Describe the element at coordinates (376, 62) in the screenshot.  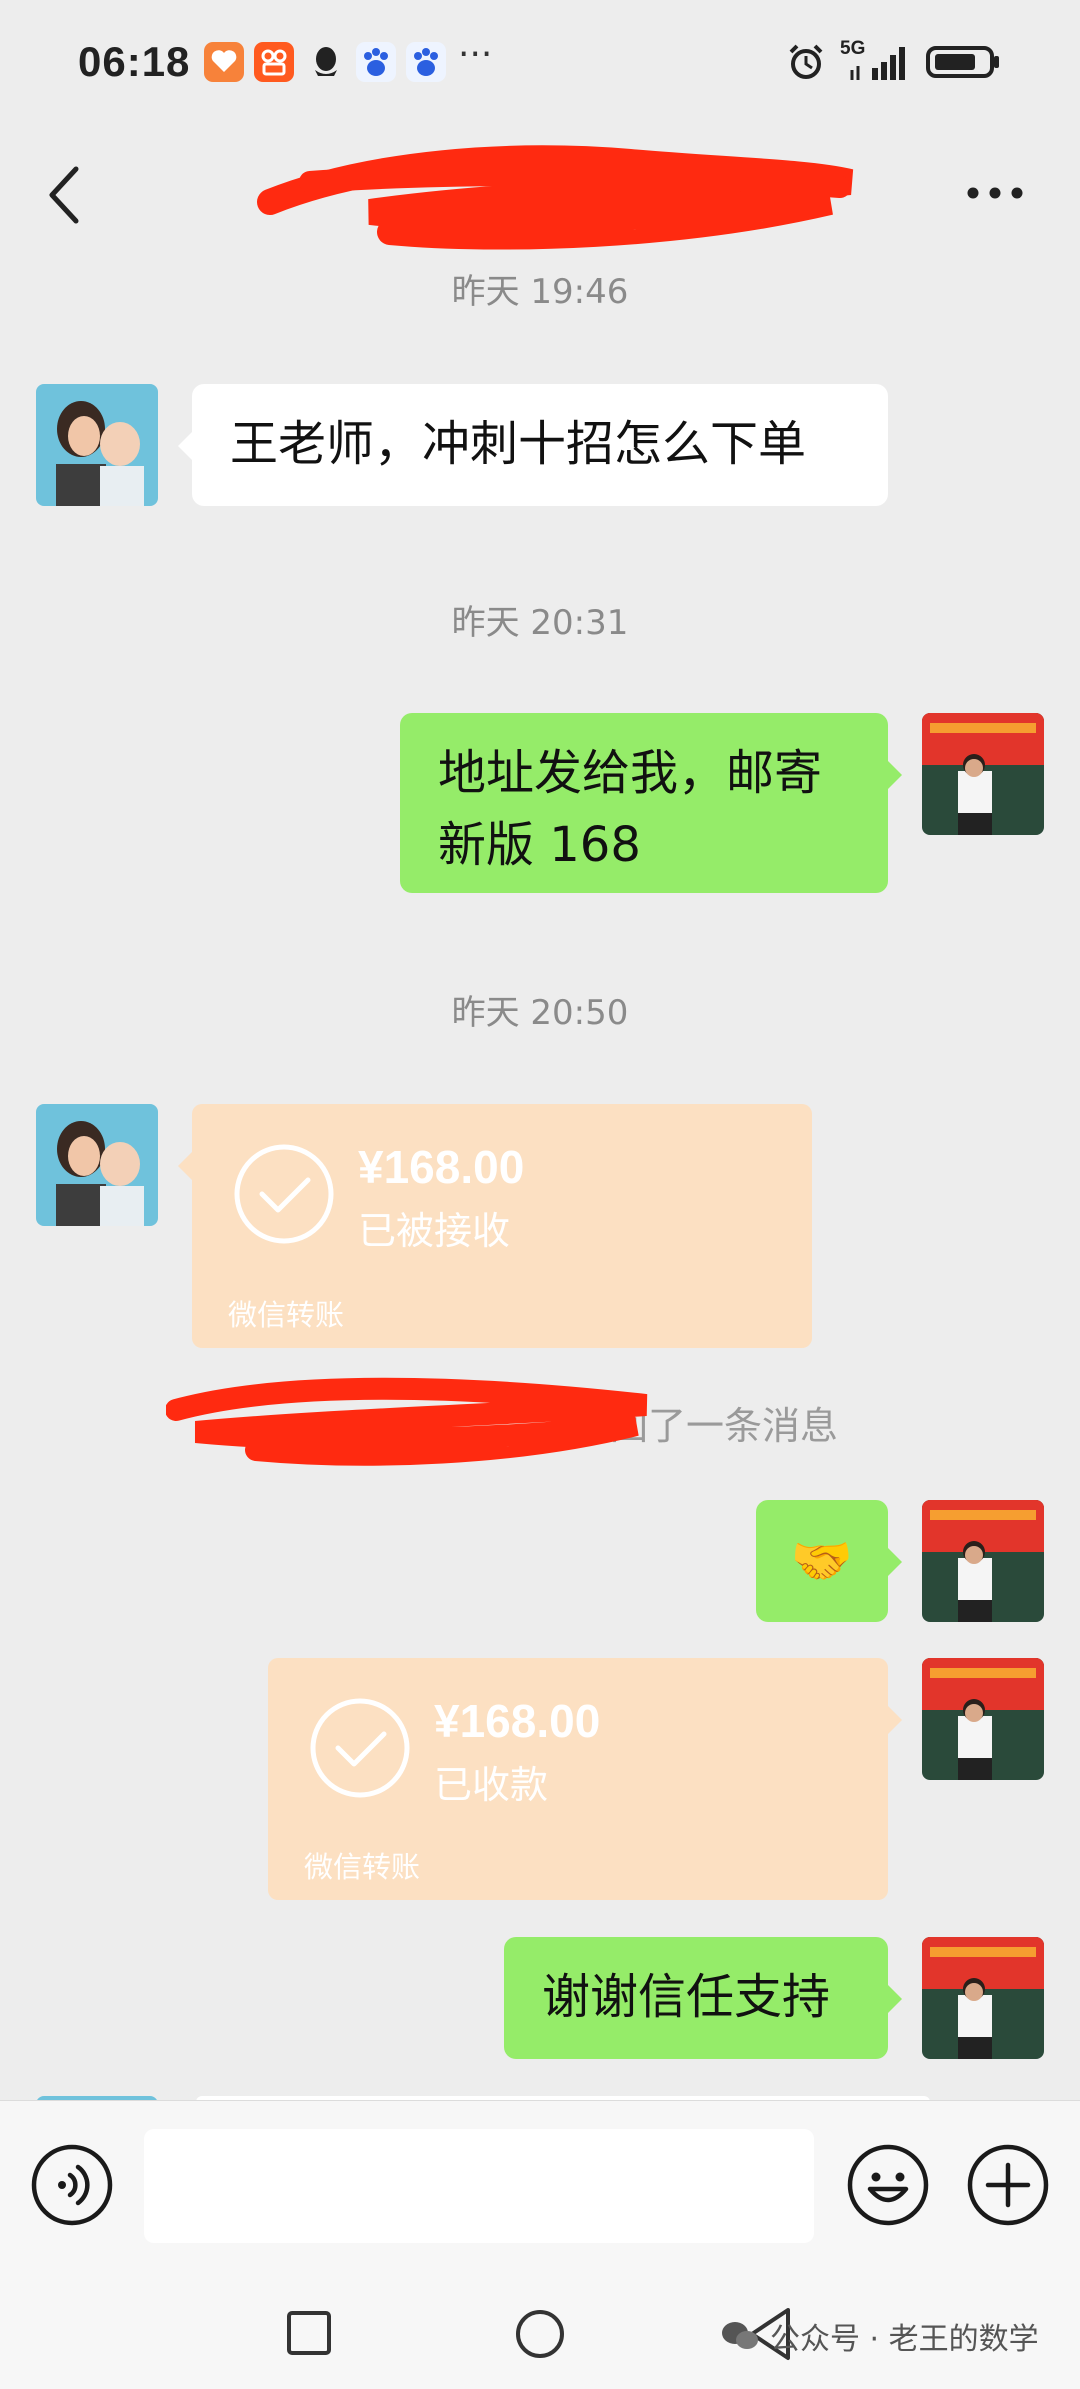
I see `baidu-icon` at that location.